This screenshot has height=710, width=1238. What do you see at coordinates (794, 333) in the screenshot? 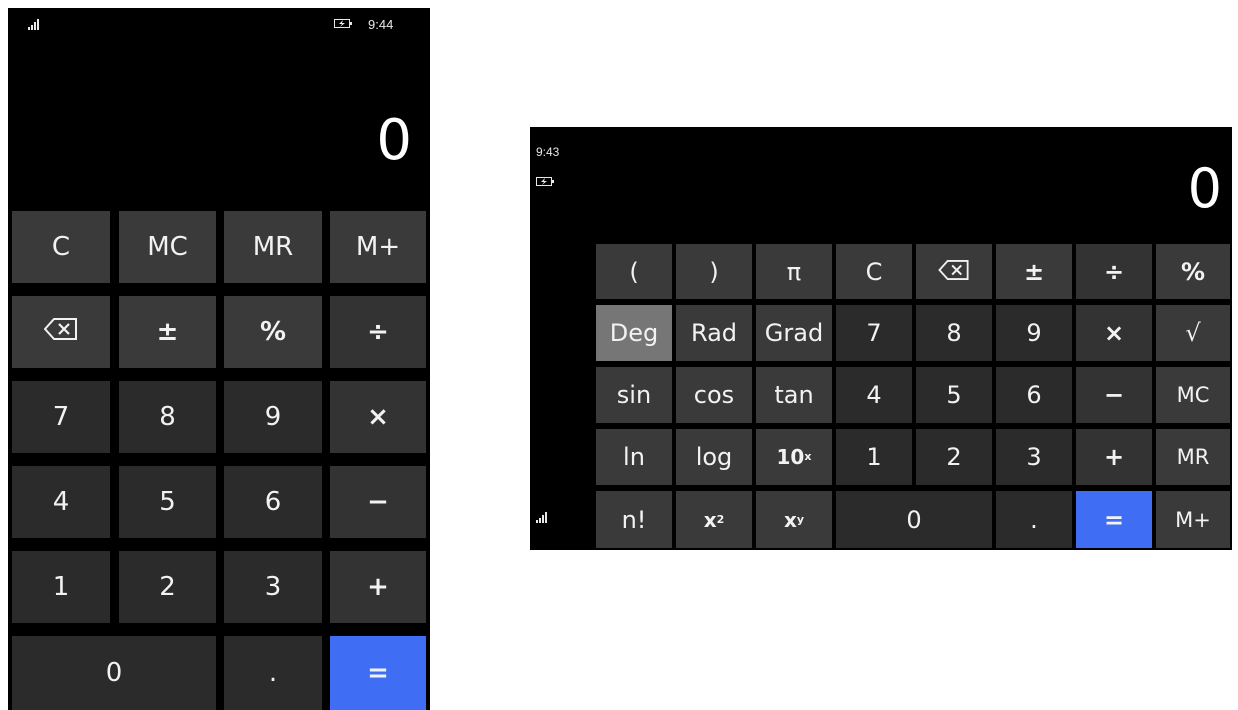
I see `gradians-mode-button: Grad` at bounding box center [794, 333].